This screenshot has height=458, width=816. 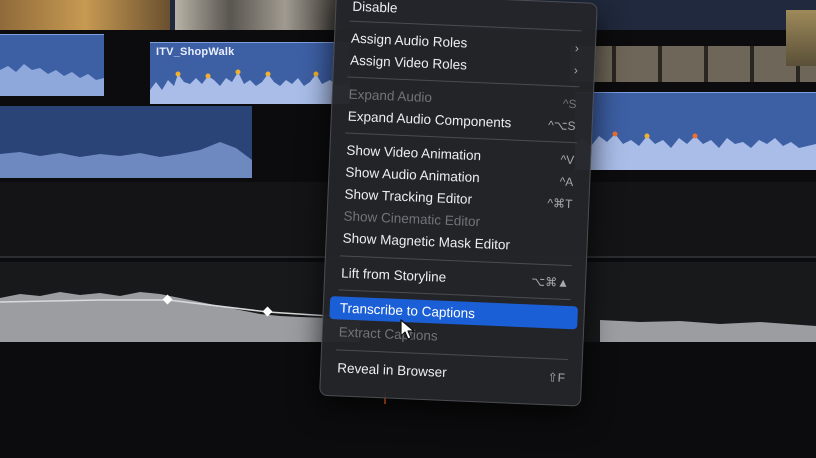 I want to click on mouse-pointer-icon, so click(x=407, y=329).